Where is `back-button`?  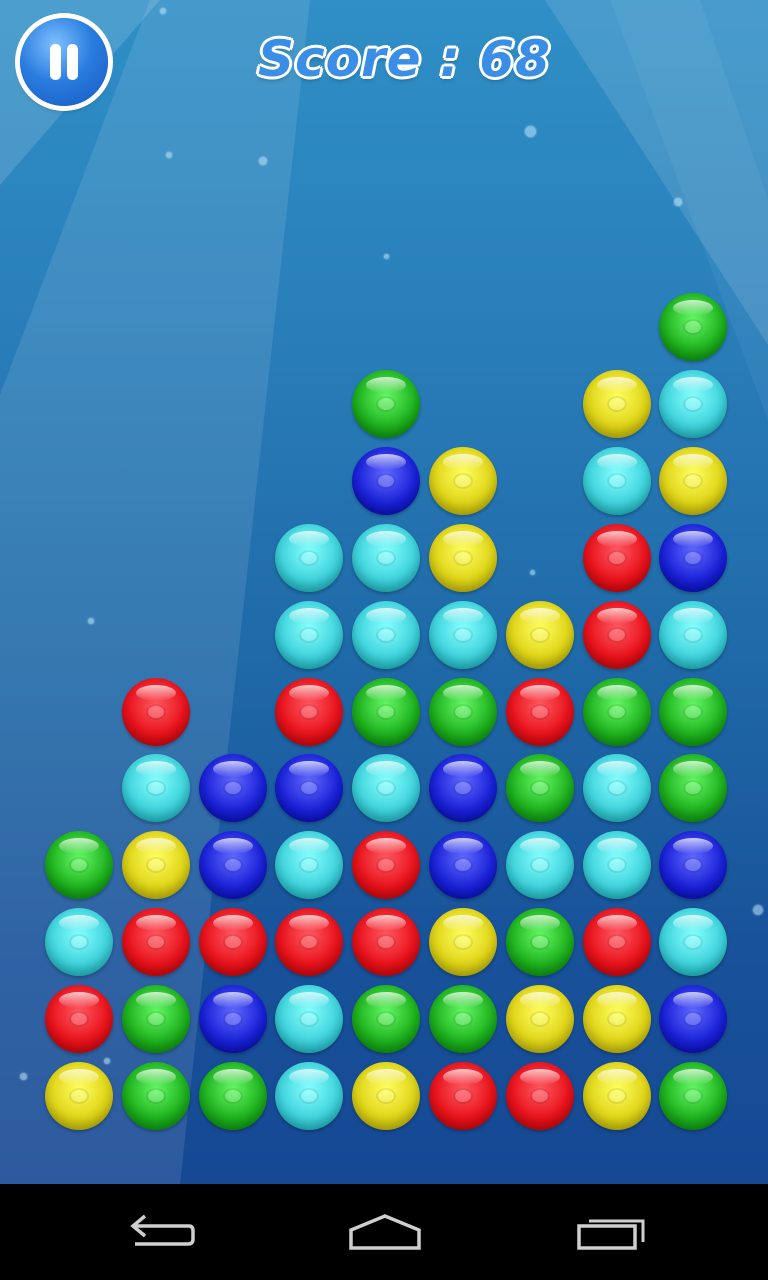 back-button is located at coordinates (160, 1232).